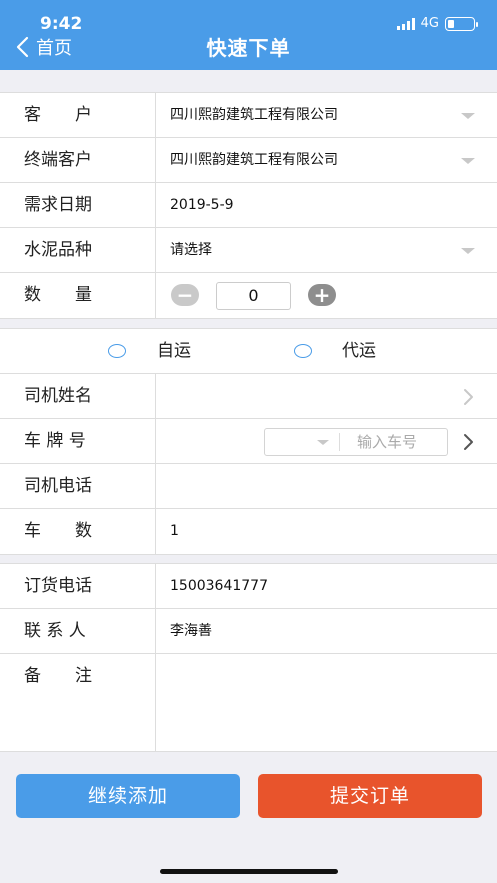 The height and width of the screenshot is (883, 497). What do you see at coordinates (359, 351) in the screenshot?
I see `agent-transport-label: 代运` at bounding box center [359, 351].